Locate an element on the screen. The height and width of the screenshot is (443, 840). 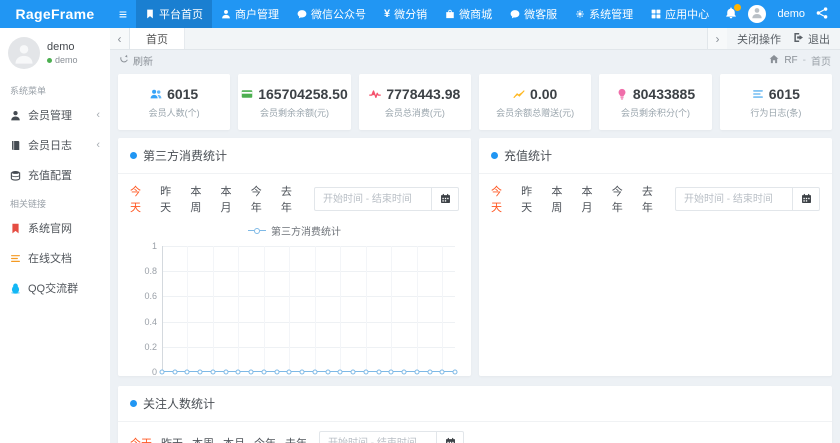
nav-item-app-center: 应用中心 is located at coordinates (680, 14).